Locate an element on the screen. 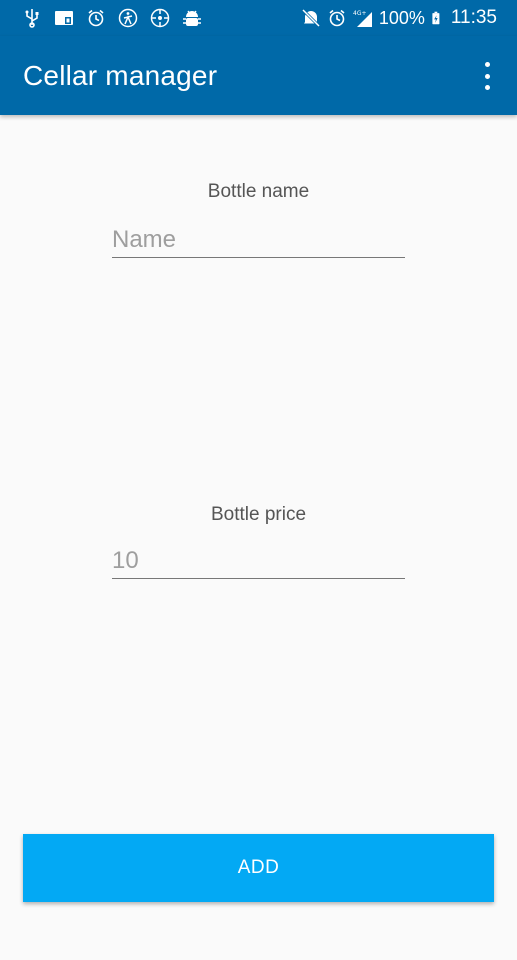  svg-text: 4G+ is located at coordinates (360, 13).